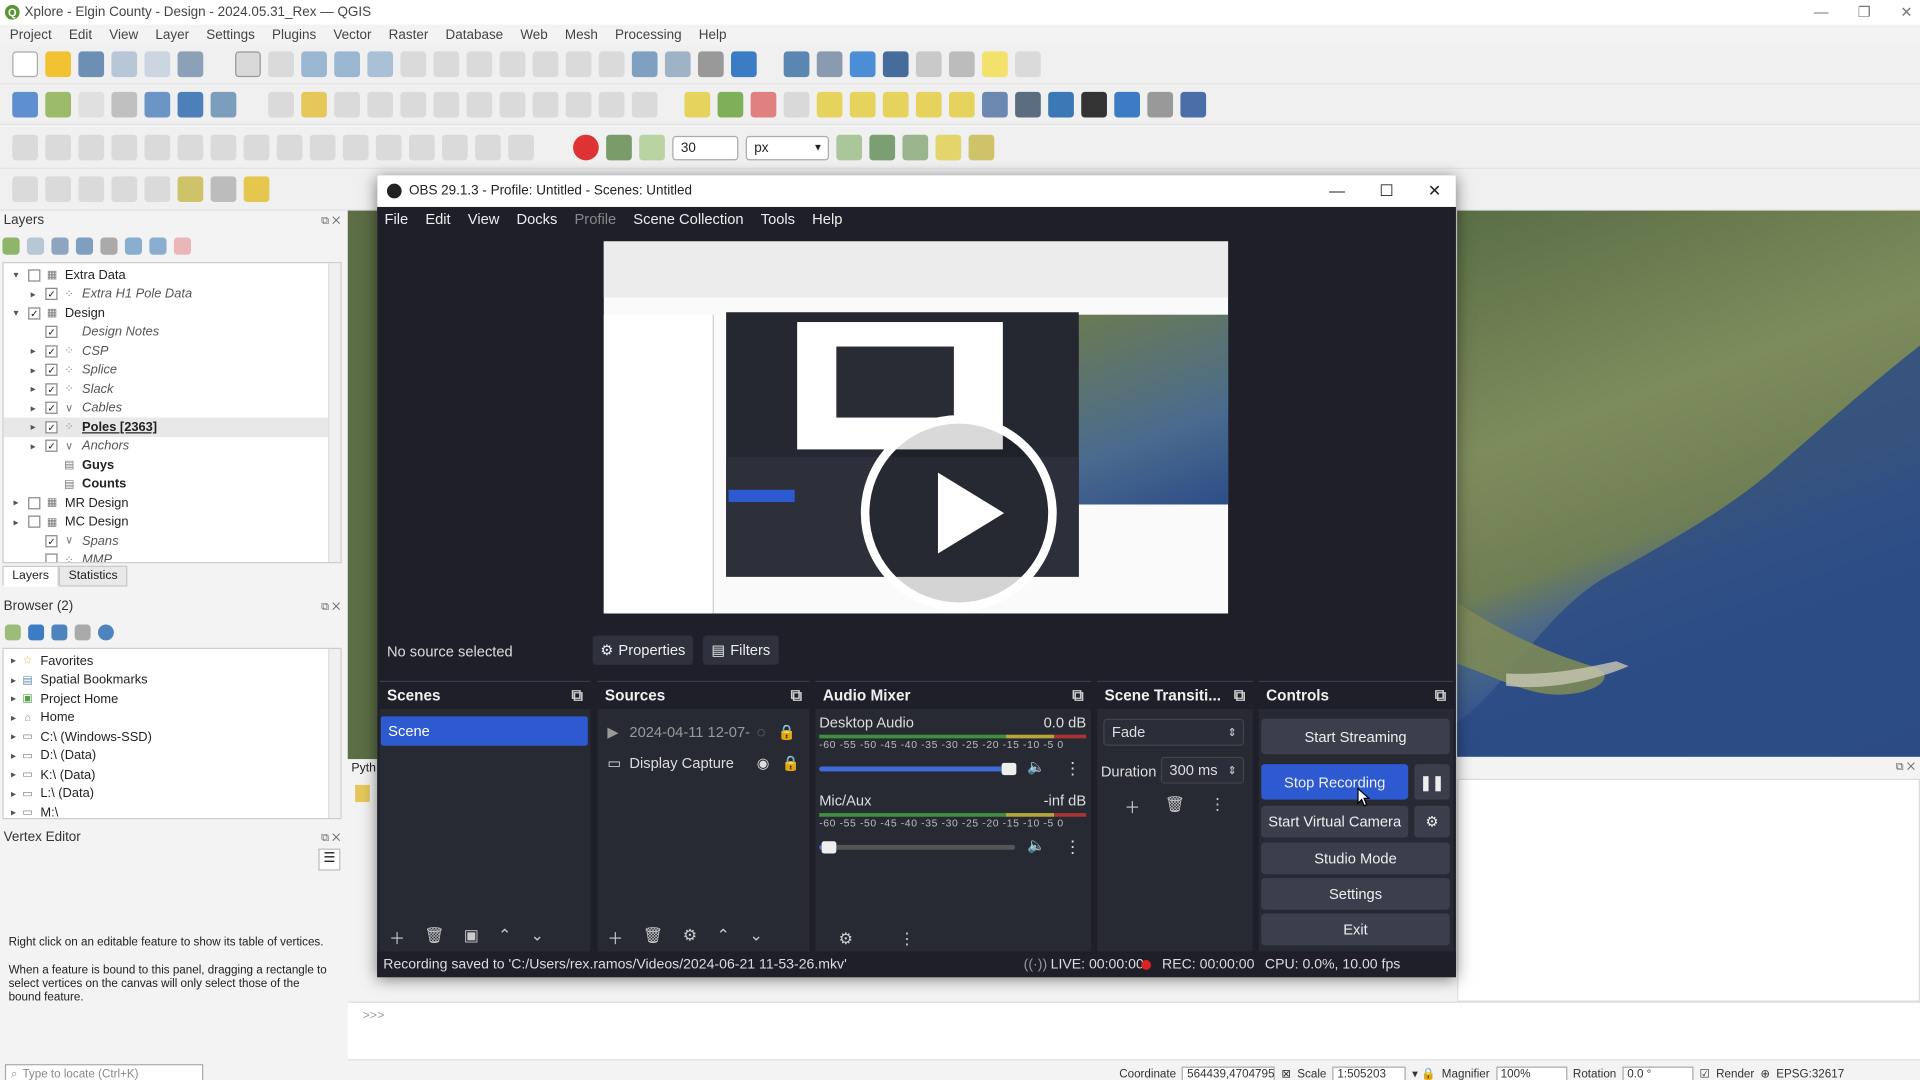  I want to click on fill-ring-icon, so click(223, 147).